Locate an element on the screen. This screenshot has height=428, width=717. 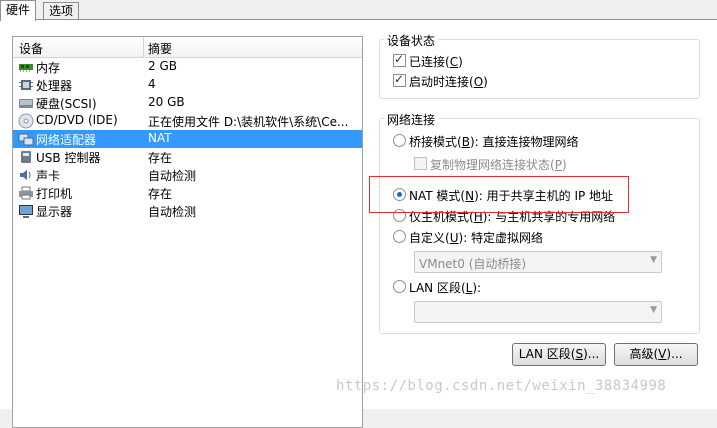
sound-card-icon is located at coordinates (25, 175).